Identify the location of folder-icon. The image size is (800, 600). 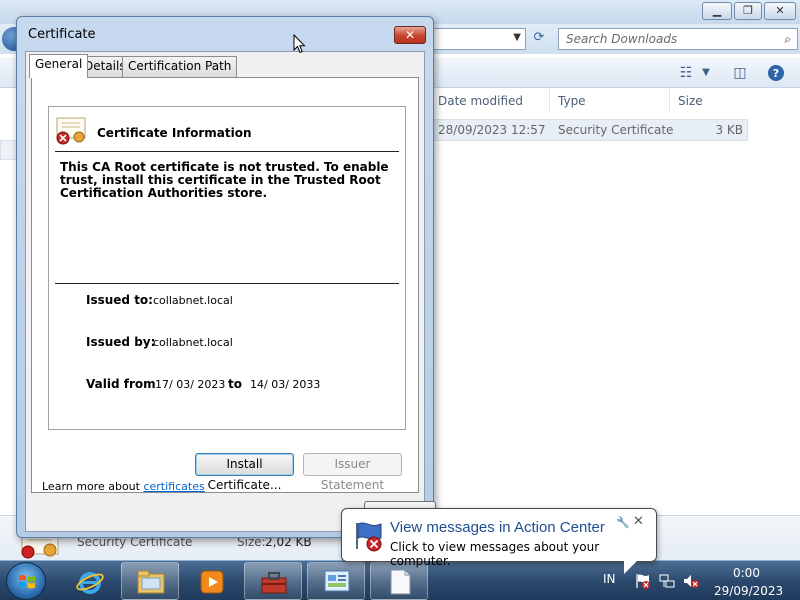
(151, 582).